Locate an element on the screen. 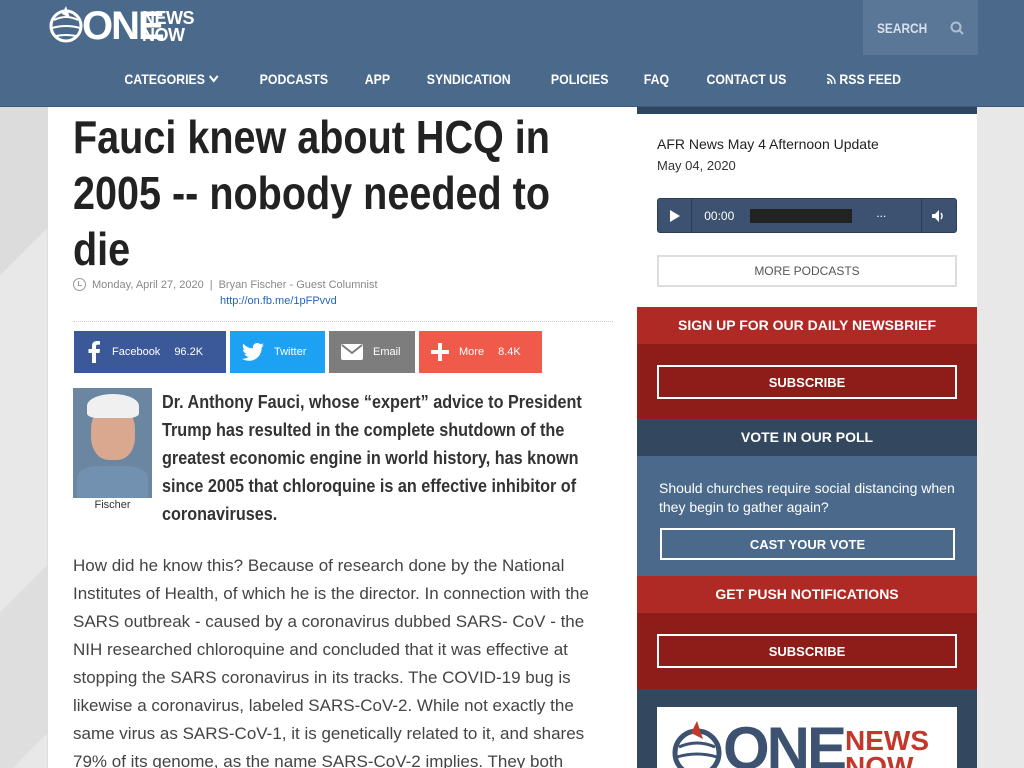 The height and width of the screenshot is (768, 1024). envelope-icon is located at coordinates (352, 352).